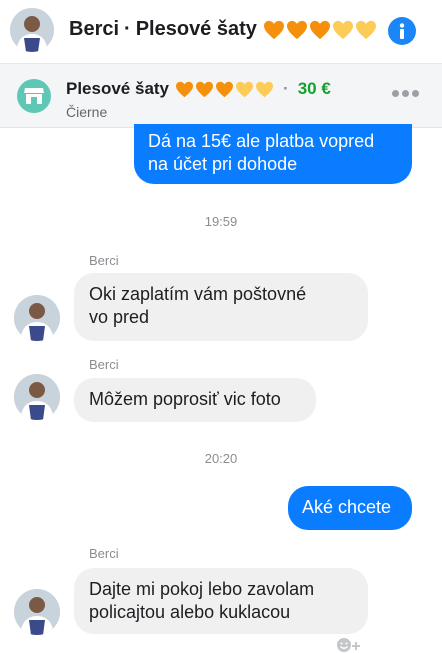 The width and height of the screenshot is (442, 653). What do you see at coordinates (118, 88) in the screenshot?
I see `item-title-text: Plesové šaty` at bounding box center [118, 88].